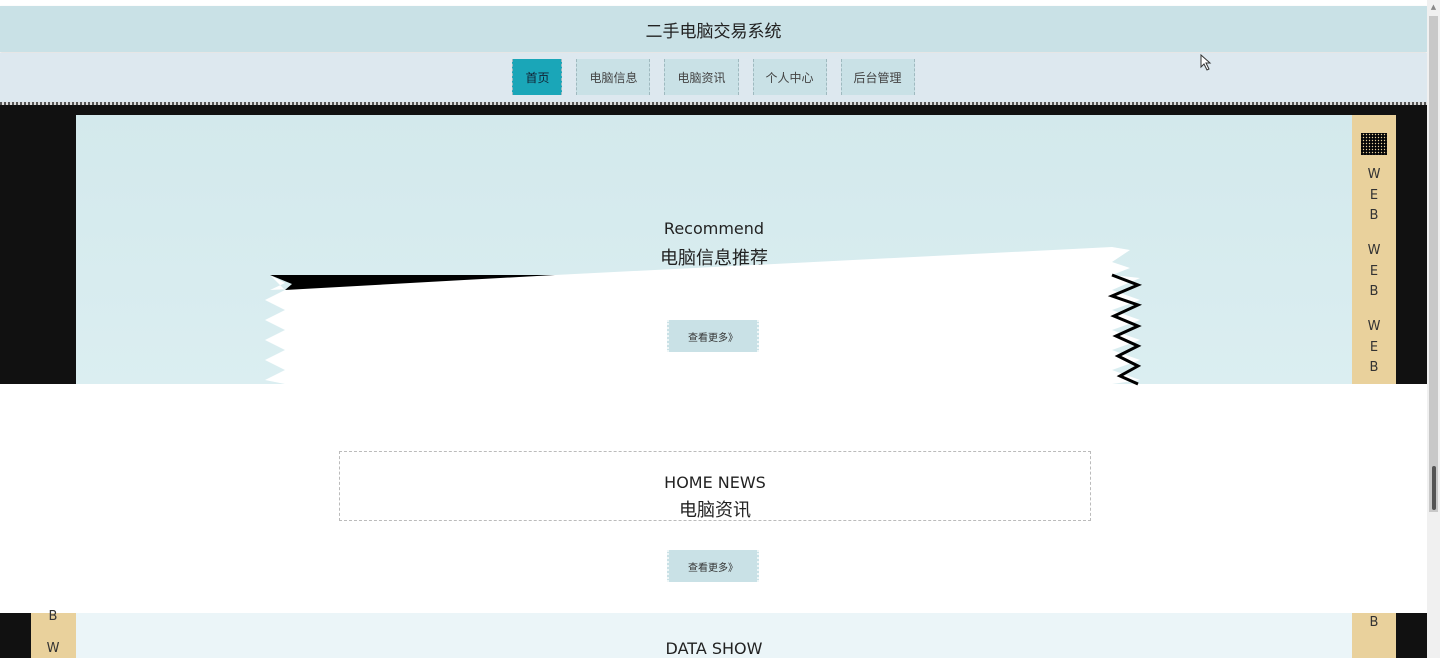 Image resolution: width=1440 pixels, height=658 pixels. I want to click on right-dark-margin, so click(1411, 244).